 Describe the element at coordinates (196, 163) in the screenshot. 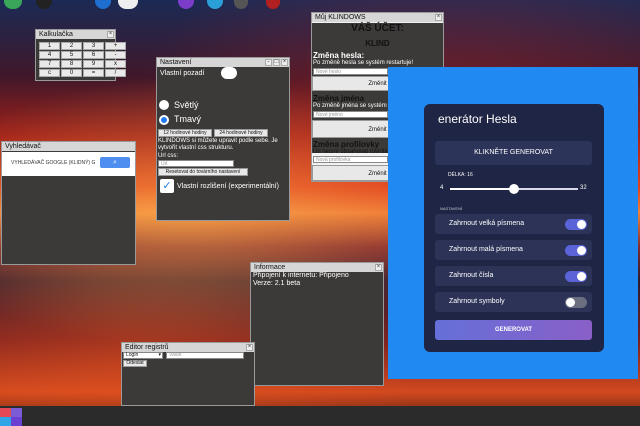

I see `css-url-input: Url` at that location.